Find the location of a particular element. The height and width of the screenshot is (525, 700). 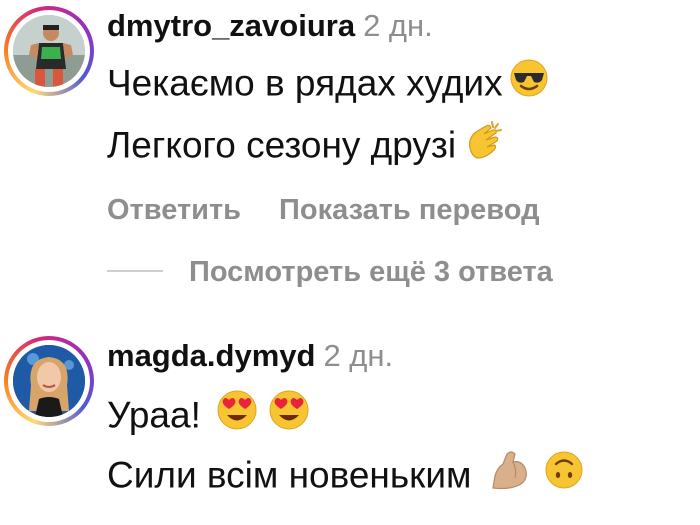

comment-actions: Ответить Показать перевод is located at coordinates (323, 210).